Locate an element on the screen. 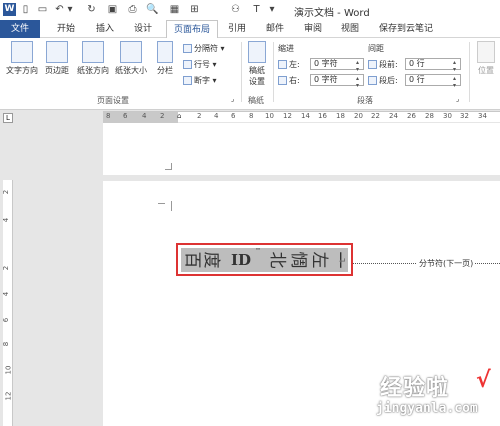  ruler-number: 24 is located at coordinates (393, 116).